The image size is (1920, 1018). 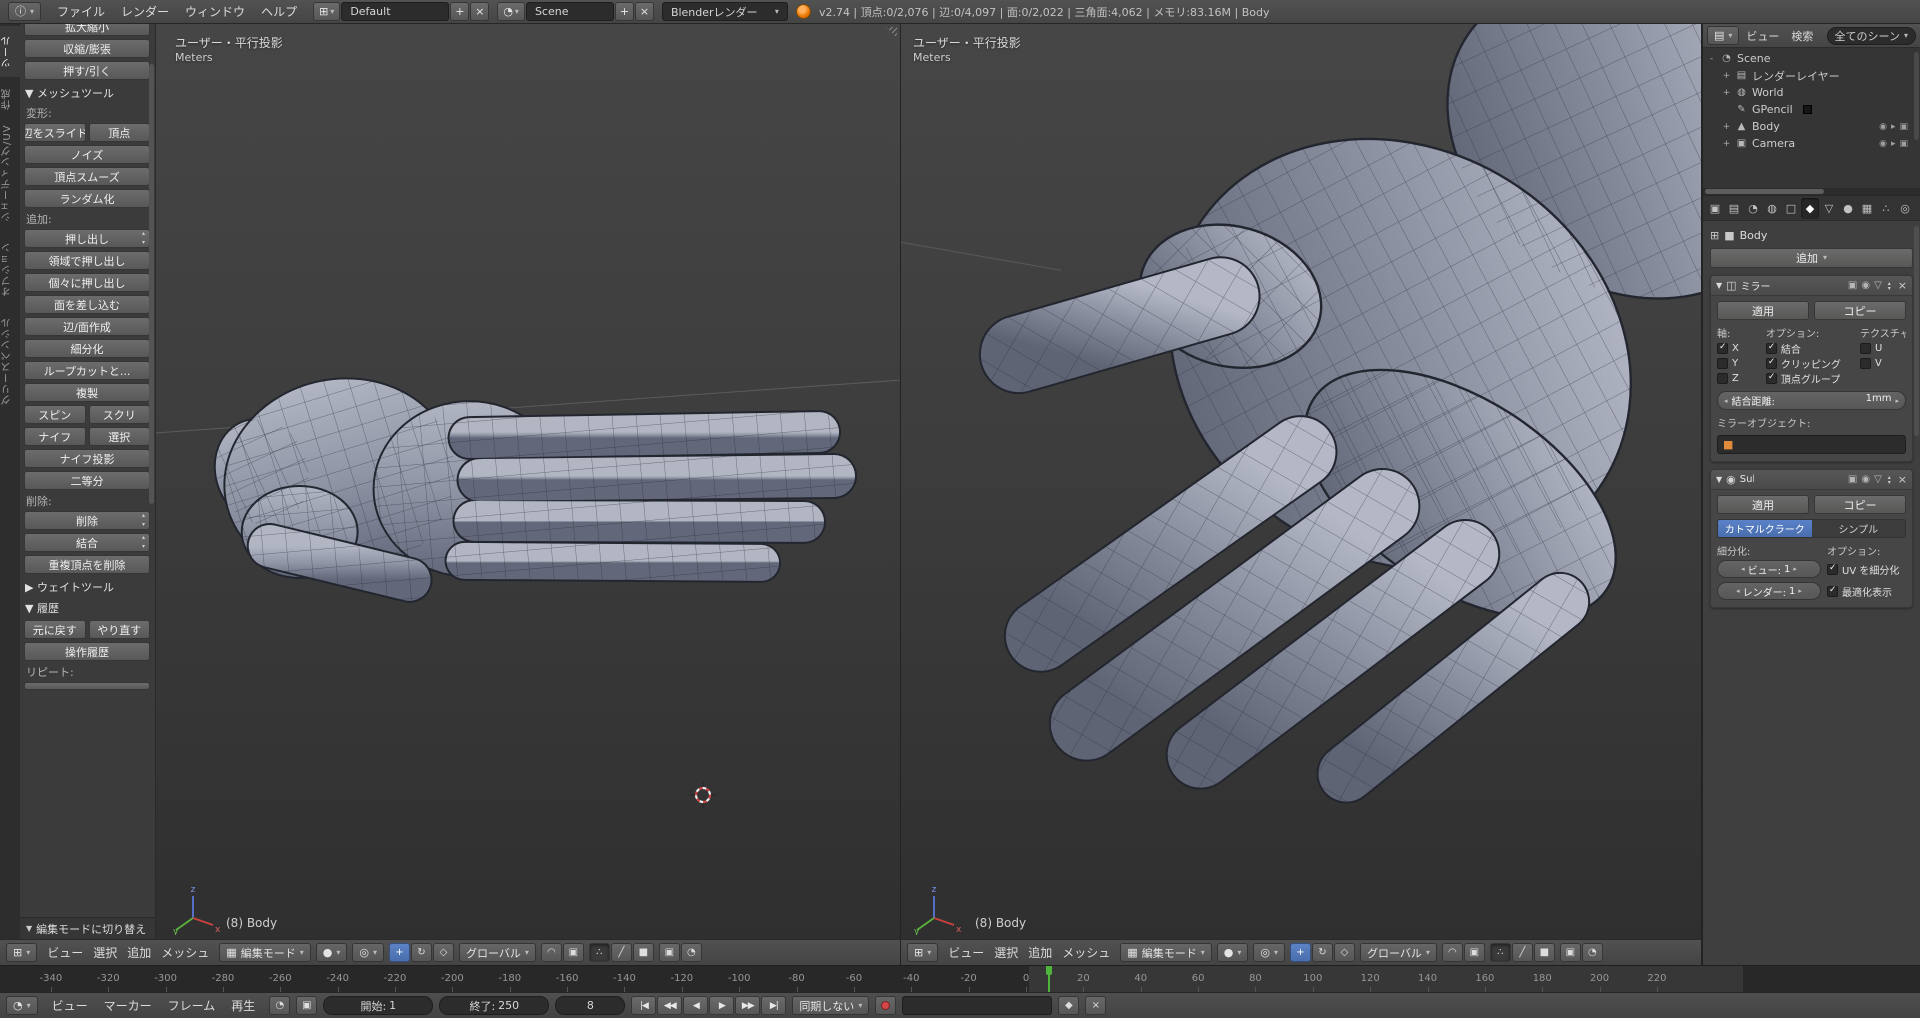 What do you see at coordinates (128, 1005) in the screenshot?
I see `menu-item: マーカー` at bounding box center [128, 1005].